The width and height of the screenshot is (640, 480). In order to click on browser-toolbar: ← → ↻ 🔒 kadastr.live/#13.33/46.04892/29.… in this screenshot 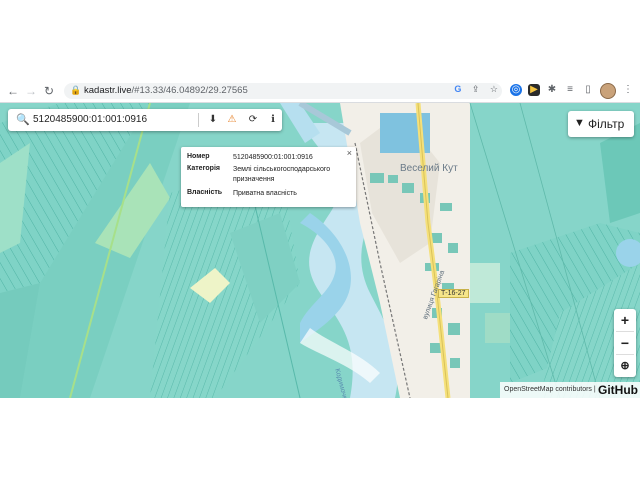, I will do `click(320, 91)`.